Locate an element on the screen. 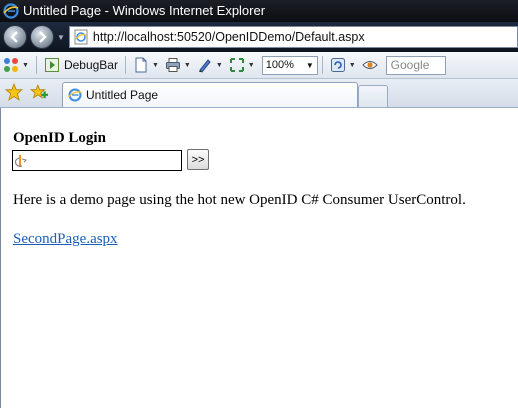  ie-logo-icon is located at coordinates (11, 11).